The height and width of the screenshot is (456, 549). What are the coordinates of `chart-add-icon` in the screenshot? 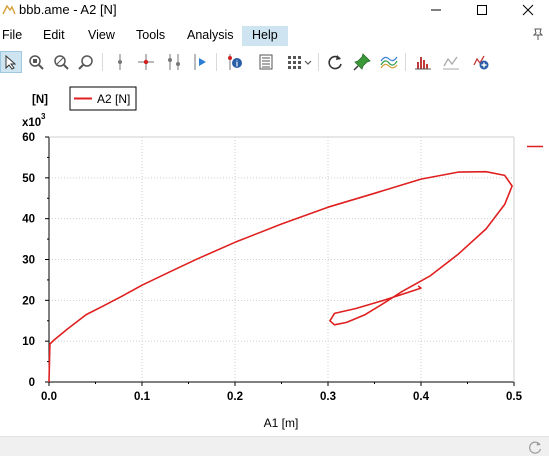 It's located at (451, 63).